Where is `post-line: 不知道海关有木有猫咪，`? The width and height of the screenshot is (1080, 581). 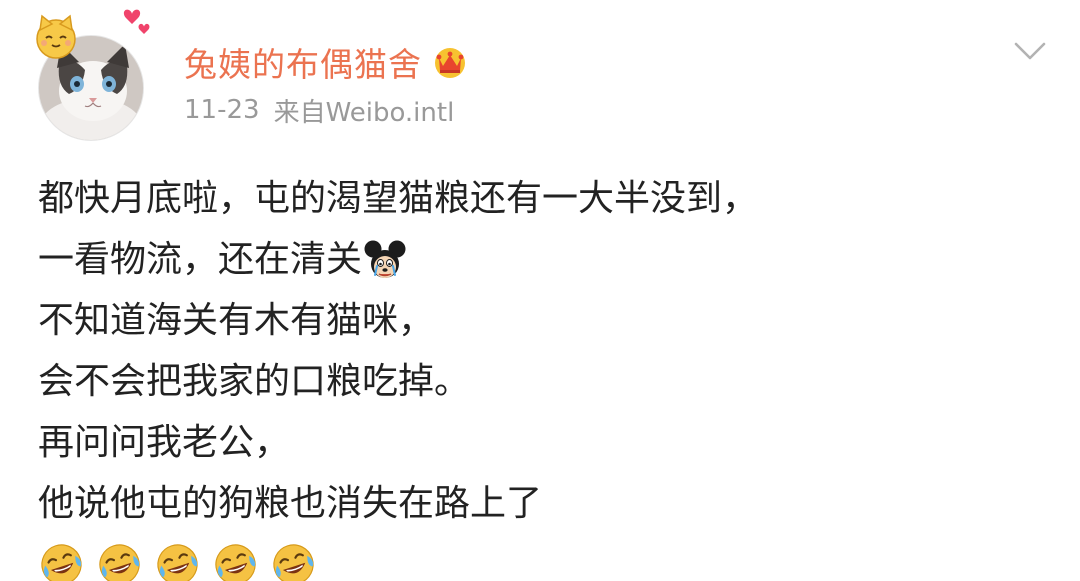 post-line: 不知道海关有木有猫咪， is located at coordinates (236, 320).